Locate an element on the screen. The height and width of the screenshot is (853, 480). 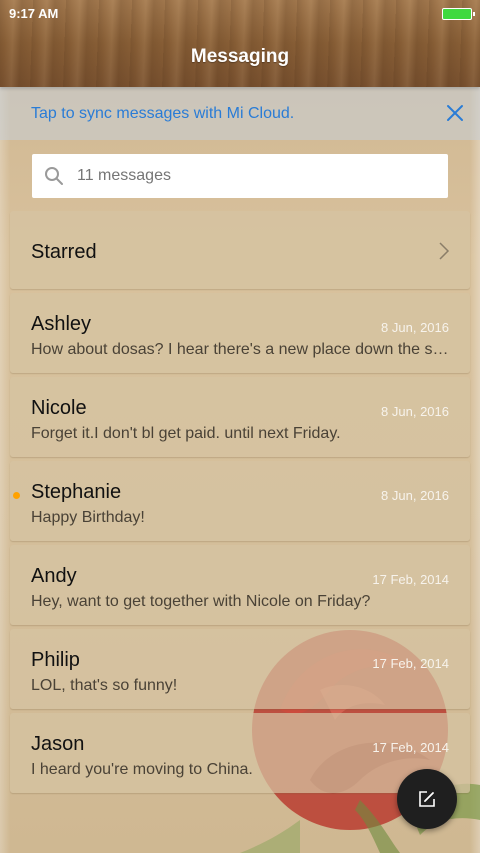
search-input is located at coordinates (252, 176).